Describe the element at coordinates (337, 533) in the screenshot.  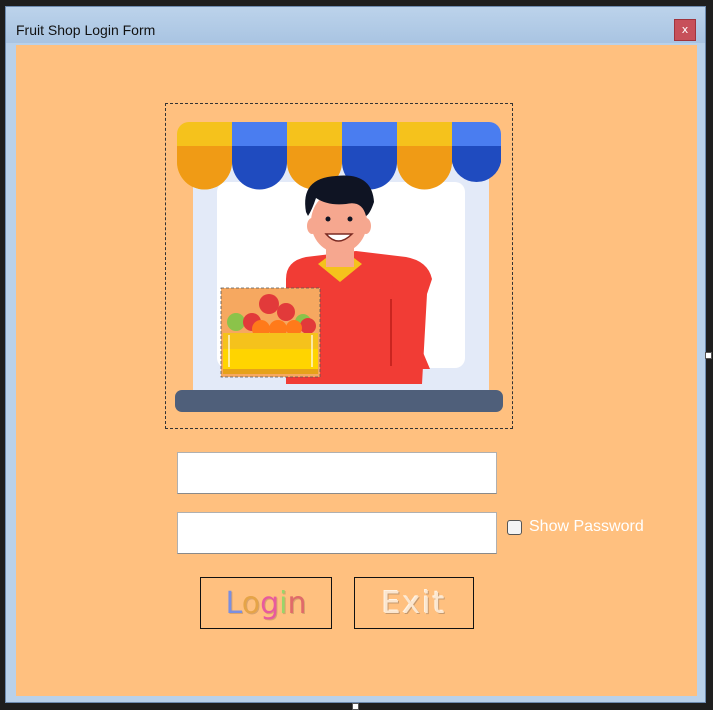
I see `password-input` at that location.